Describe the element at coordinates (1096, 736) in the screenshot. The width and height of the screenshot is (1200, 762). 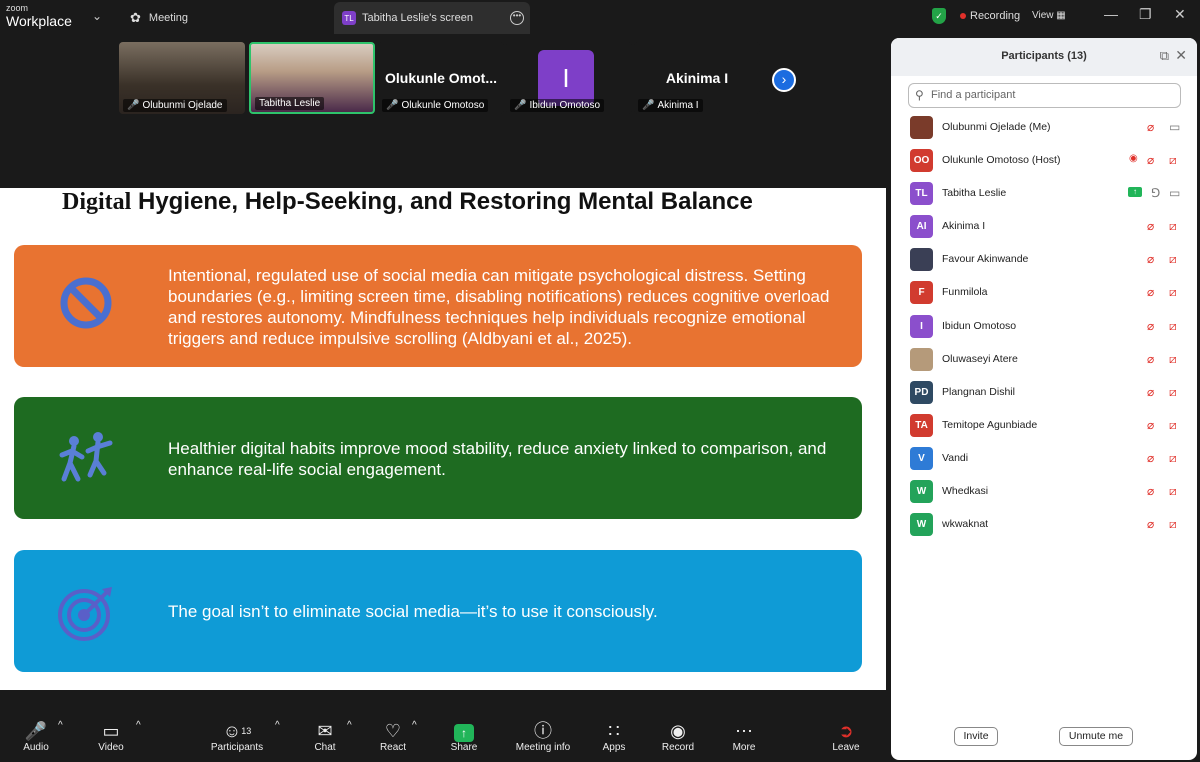
I see `unmute-me-button: Unmute me` at that location.